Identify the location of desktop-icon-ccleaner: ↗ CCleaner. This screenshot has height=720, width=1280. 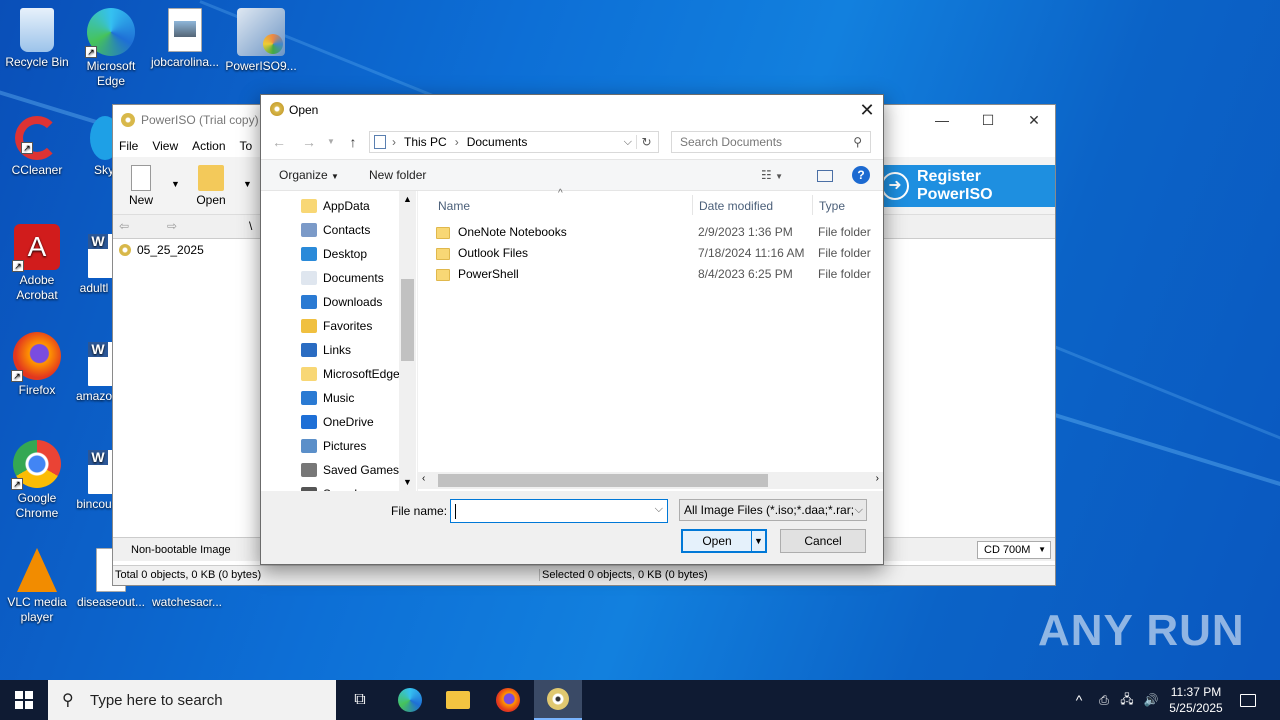
(37, 147).